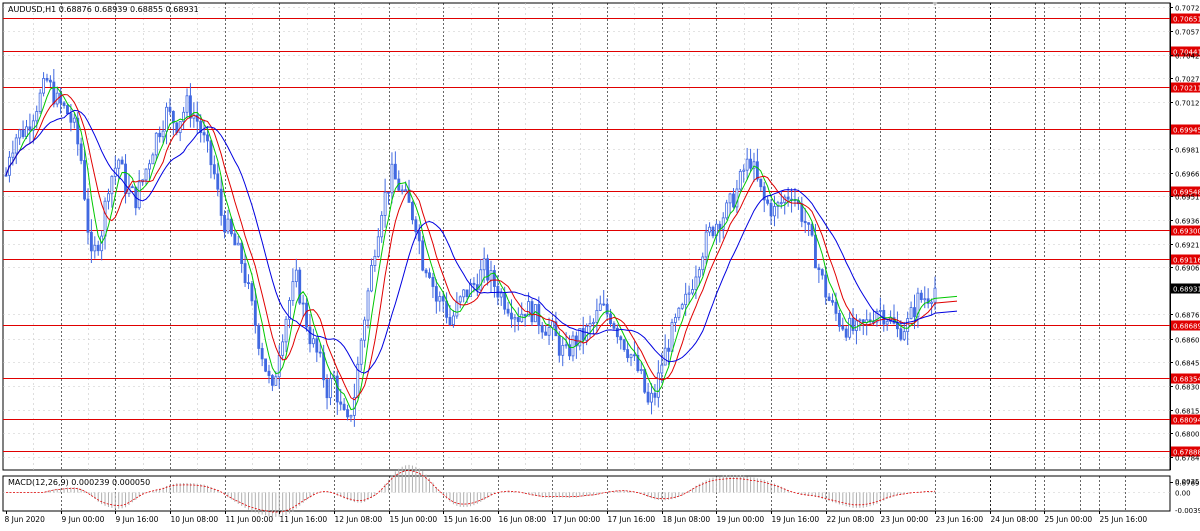  Describe the element at coordinates (1187, 198) in the screenshot. I see `price-tick-label: 0.69515` at that location.